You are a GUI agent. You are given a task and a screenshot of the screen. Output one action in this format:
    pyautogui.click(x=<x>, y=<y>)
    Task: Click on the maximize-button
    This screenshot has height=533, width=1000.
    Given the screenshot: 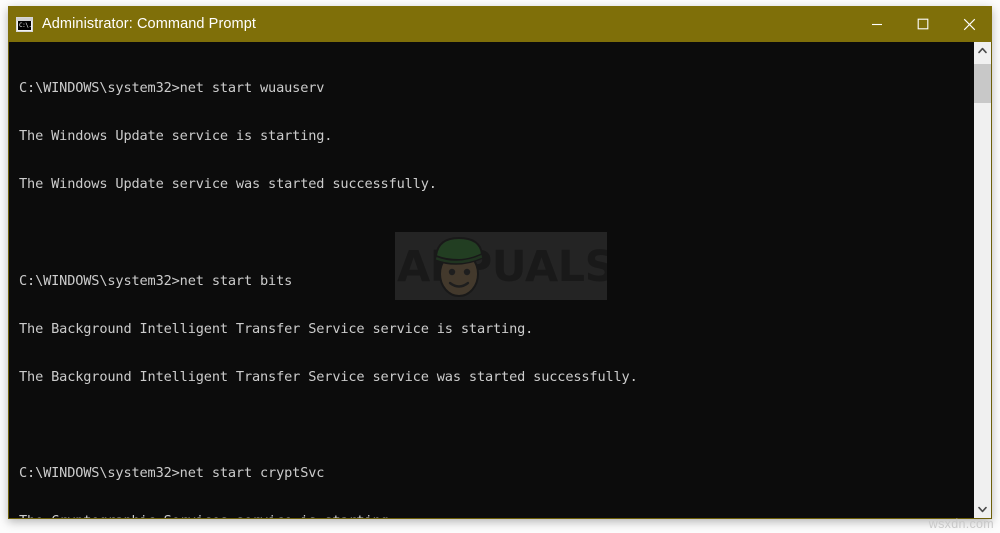 What is the action you would take?
    pyautogui.click(x=923, y=24)
    